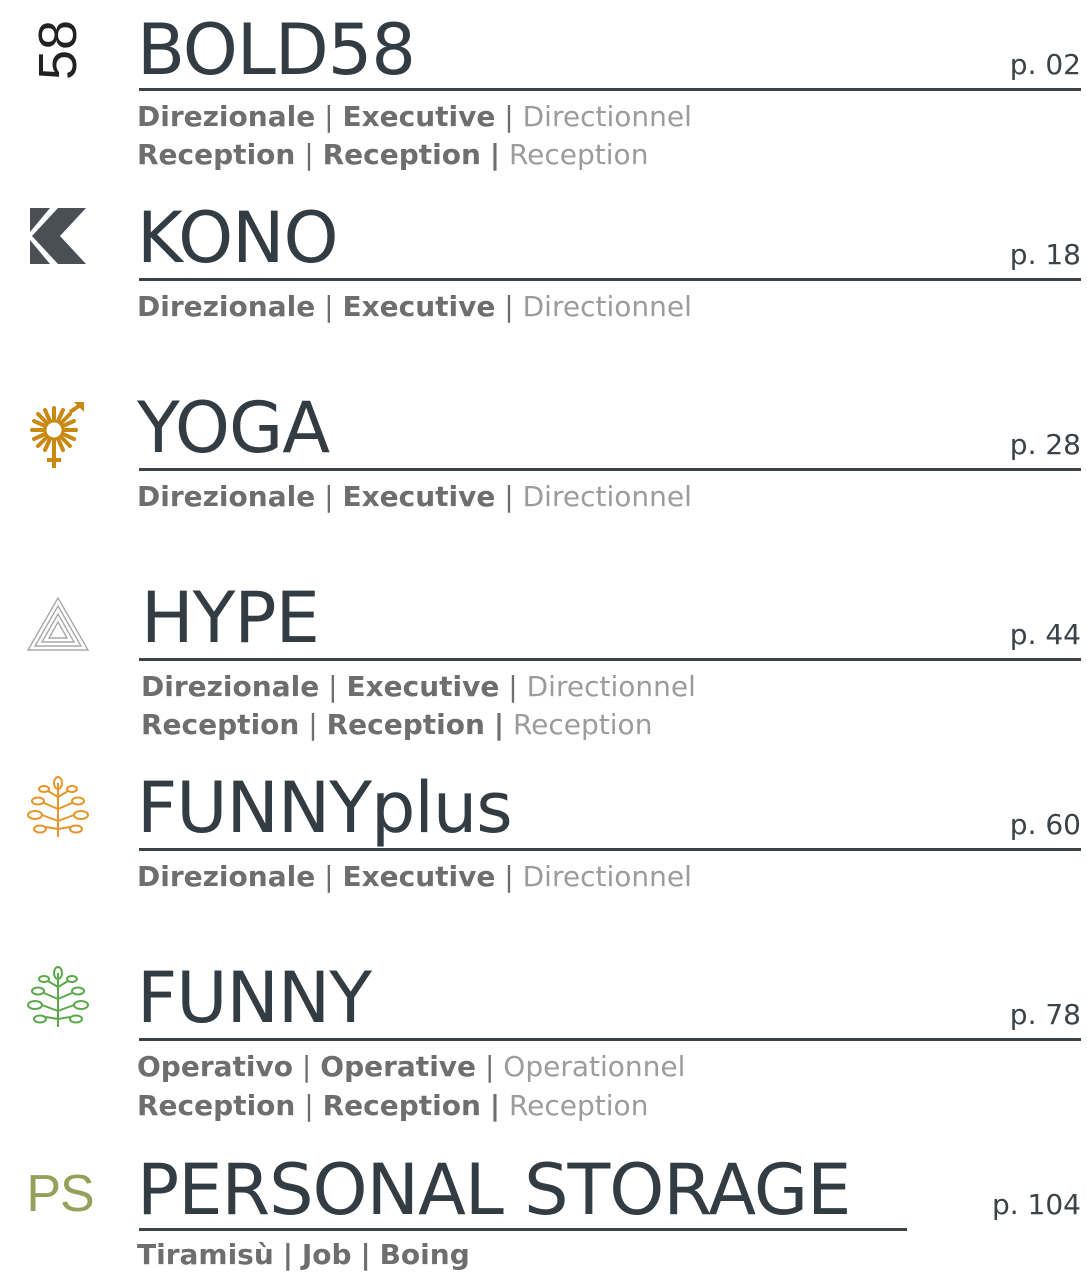 This screenshot has height=1274, width=1087. I want to click on page-number: p. 28, so click(1045, 444).